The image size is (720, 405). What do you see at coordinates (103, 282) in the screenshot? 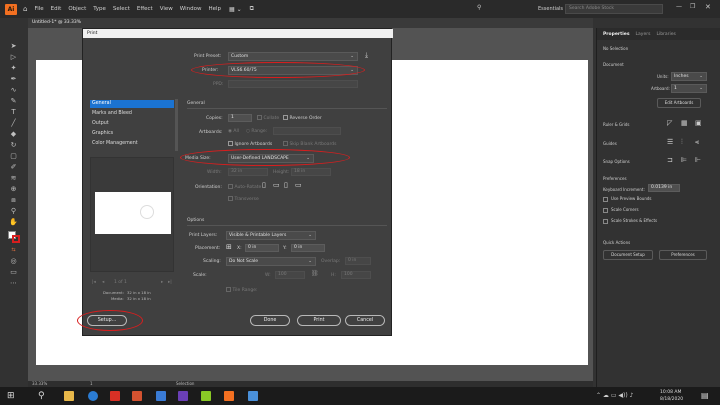
I see `prev-page-icon: ◂` at bounding box center [103, 282].